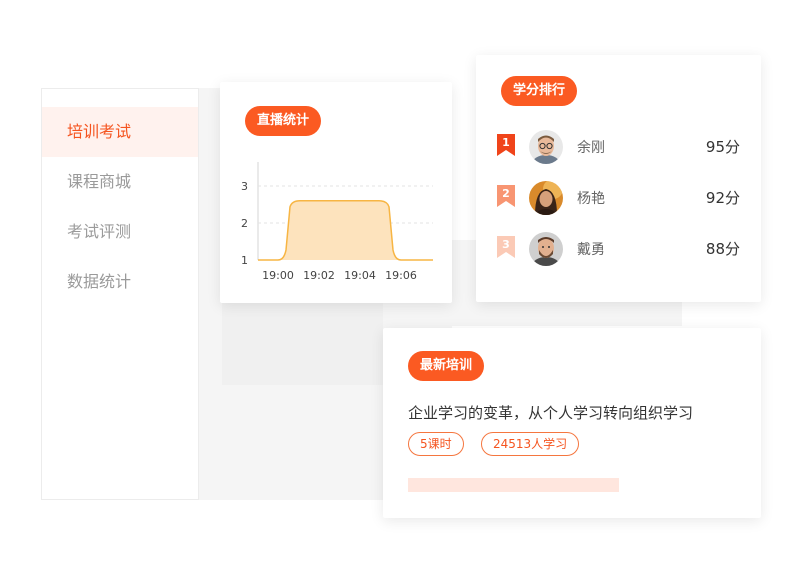 This screenshot has height=566, width=800. What do you see at coordinates (120, 182) in the screenshot?
I see `sidebar-item-course-mall: 课程商城` at bounding box center [120, 182].